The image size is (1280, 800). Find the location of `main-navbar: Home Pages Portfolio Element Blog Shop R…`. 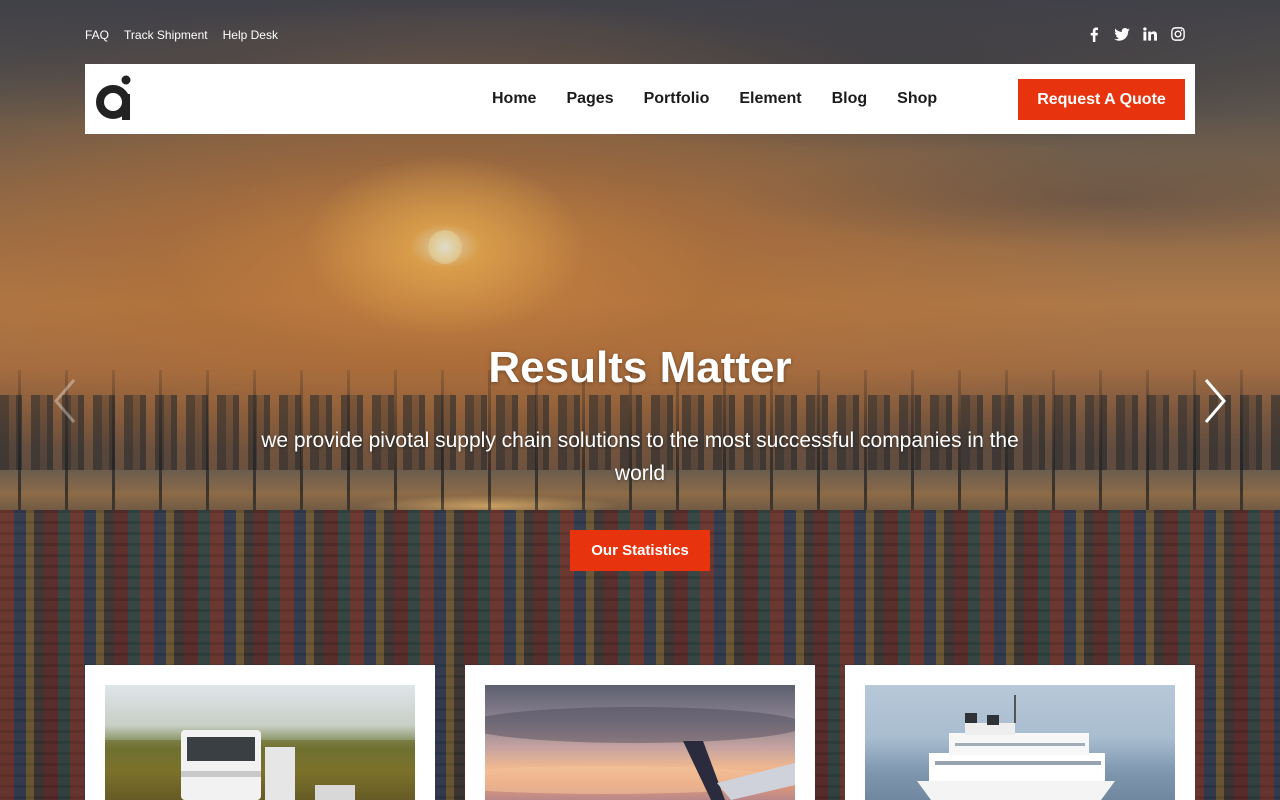

main-navbar: Home Pages Portfolio Element Blog Shop R… is located at coordinates (640, 99).